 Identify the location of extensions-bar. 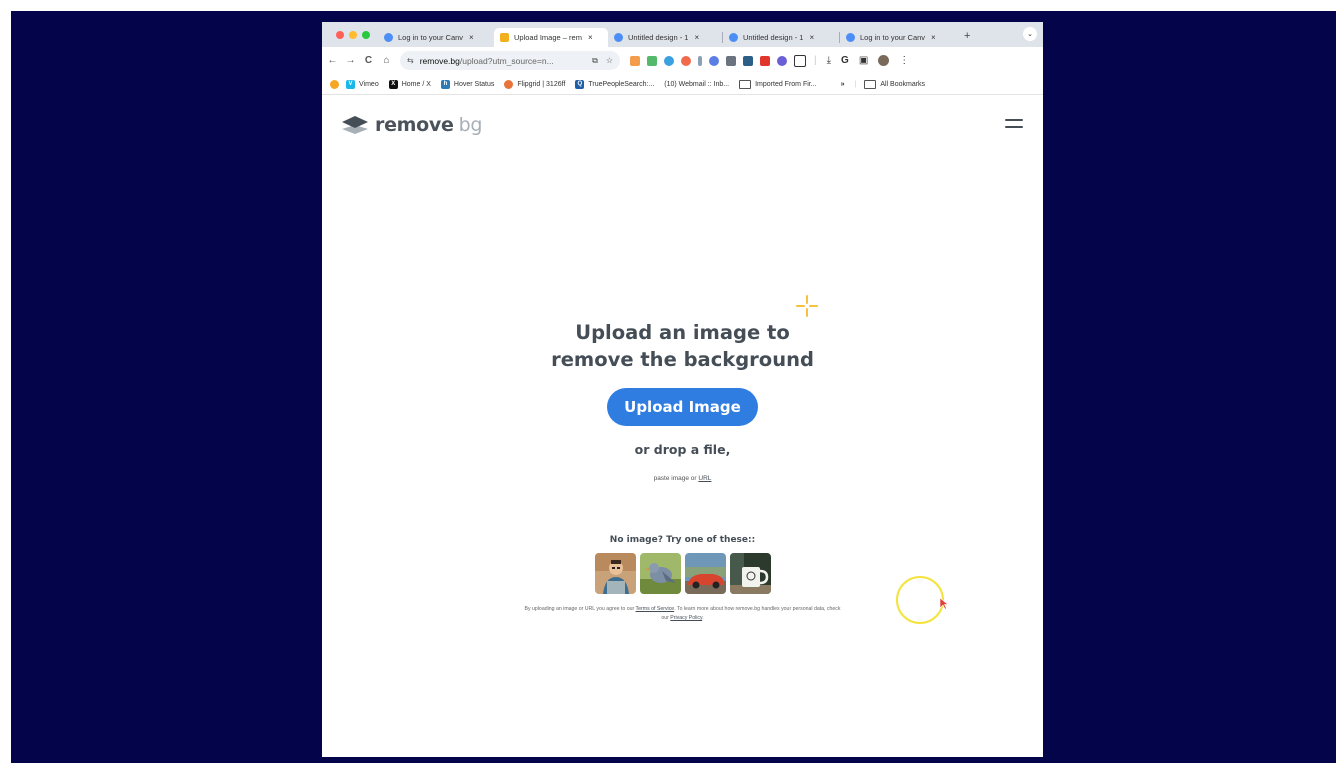
(718, 60).